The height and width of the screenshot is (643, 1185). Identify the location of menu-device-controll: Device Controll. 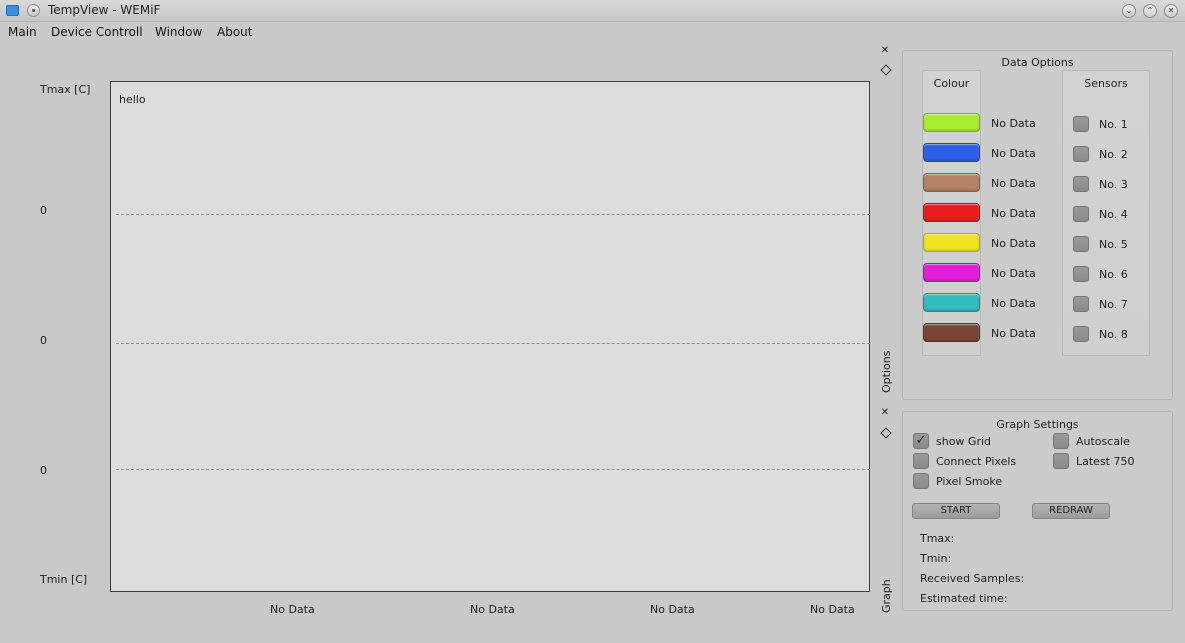
(97, 32).